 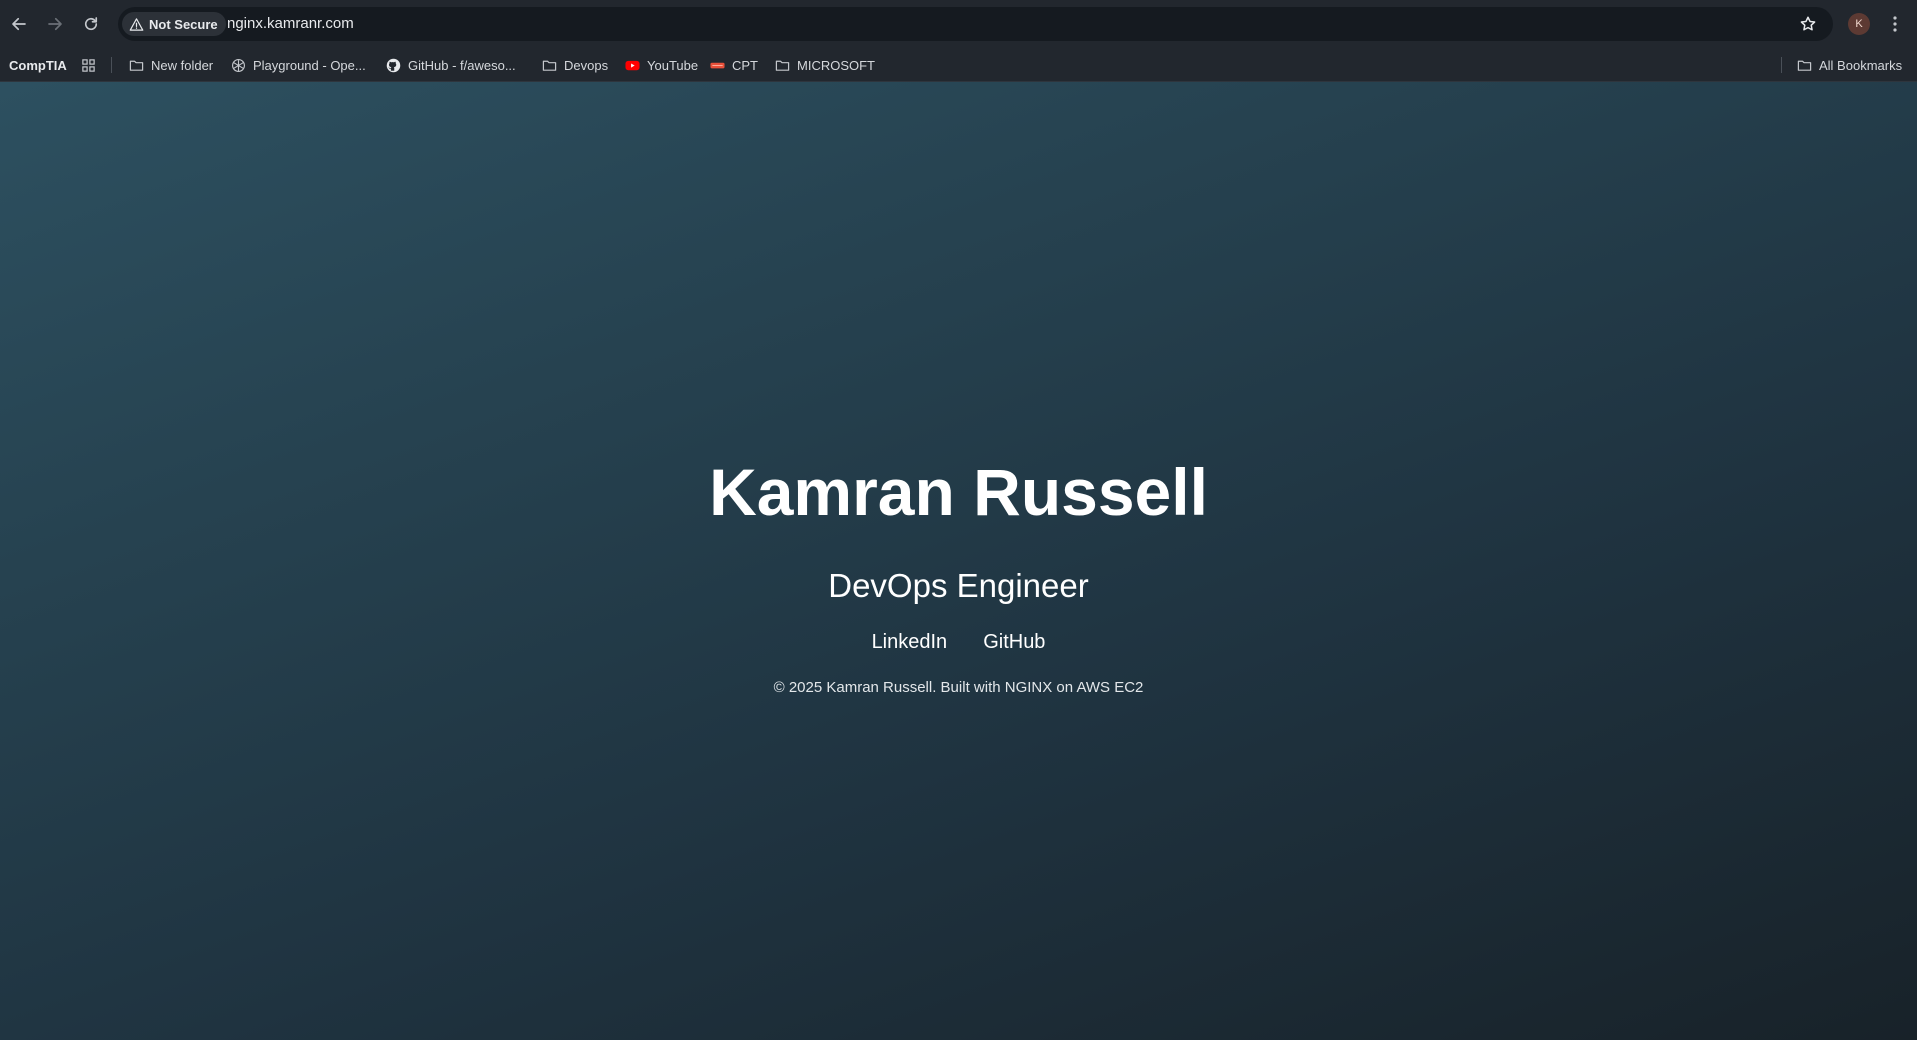 What do you see at coordinates (183, 24) in the screenshot?
I see `security-label: Not Secure` at bounding box center [183, 24].